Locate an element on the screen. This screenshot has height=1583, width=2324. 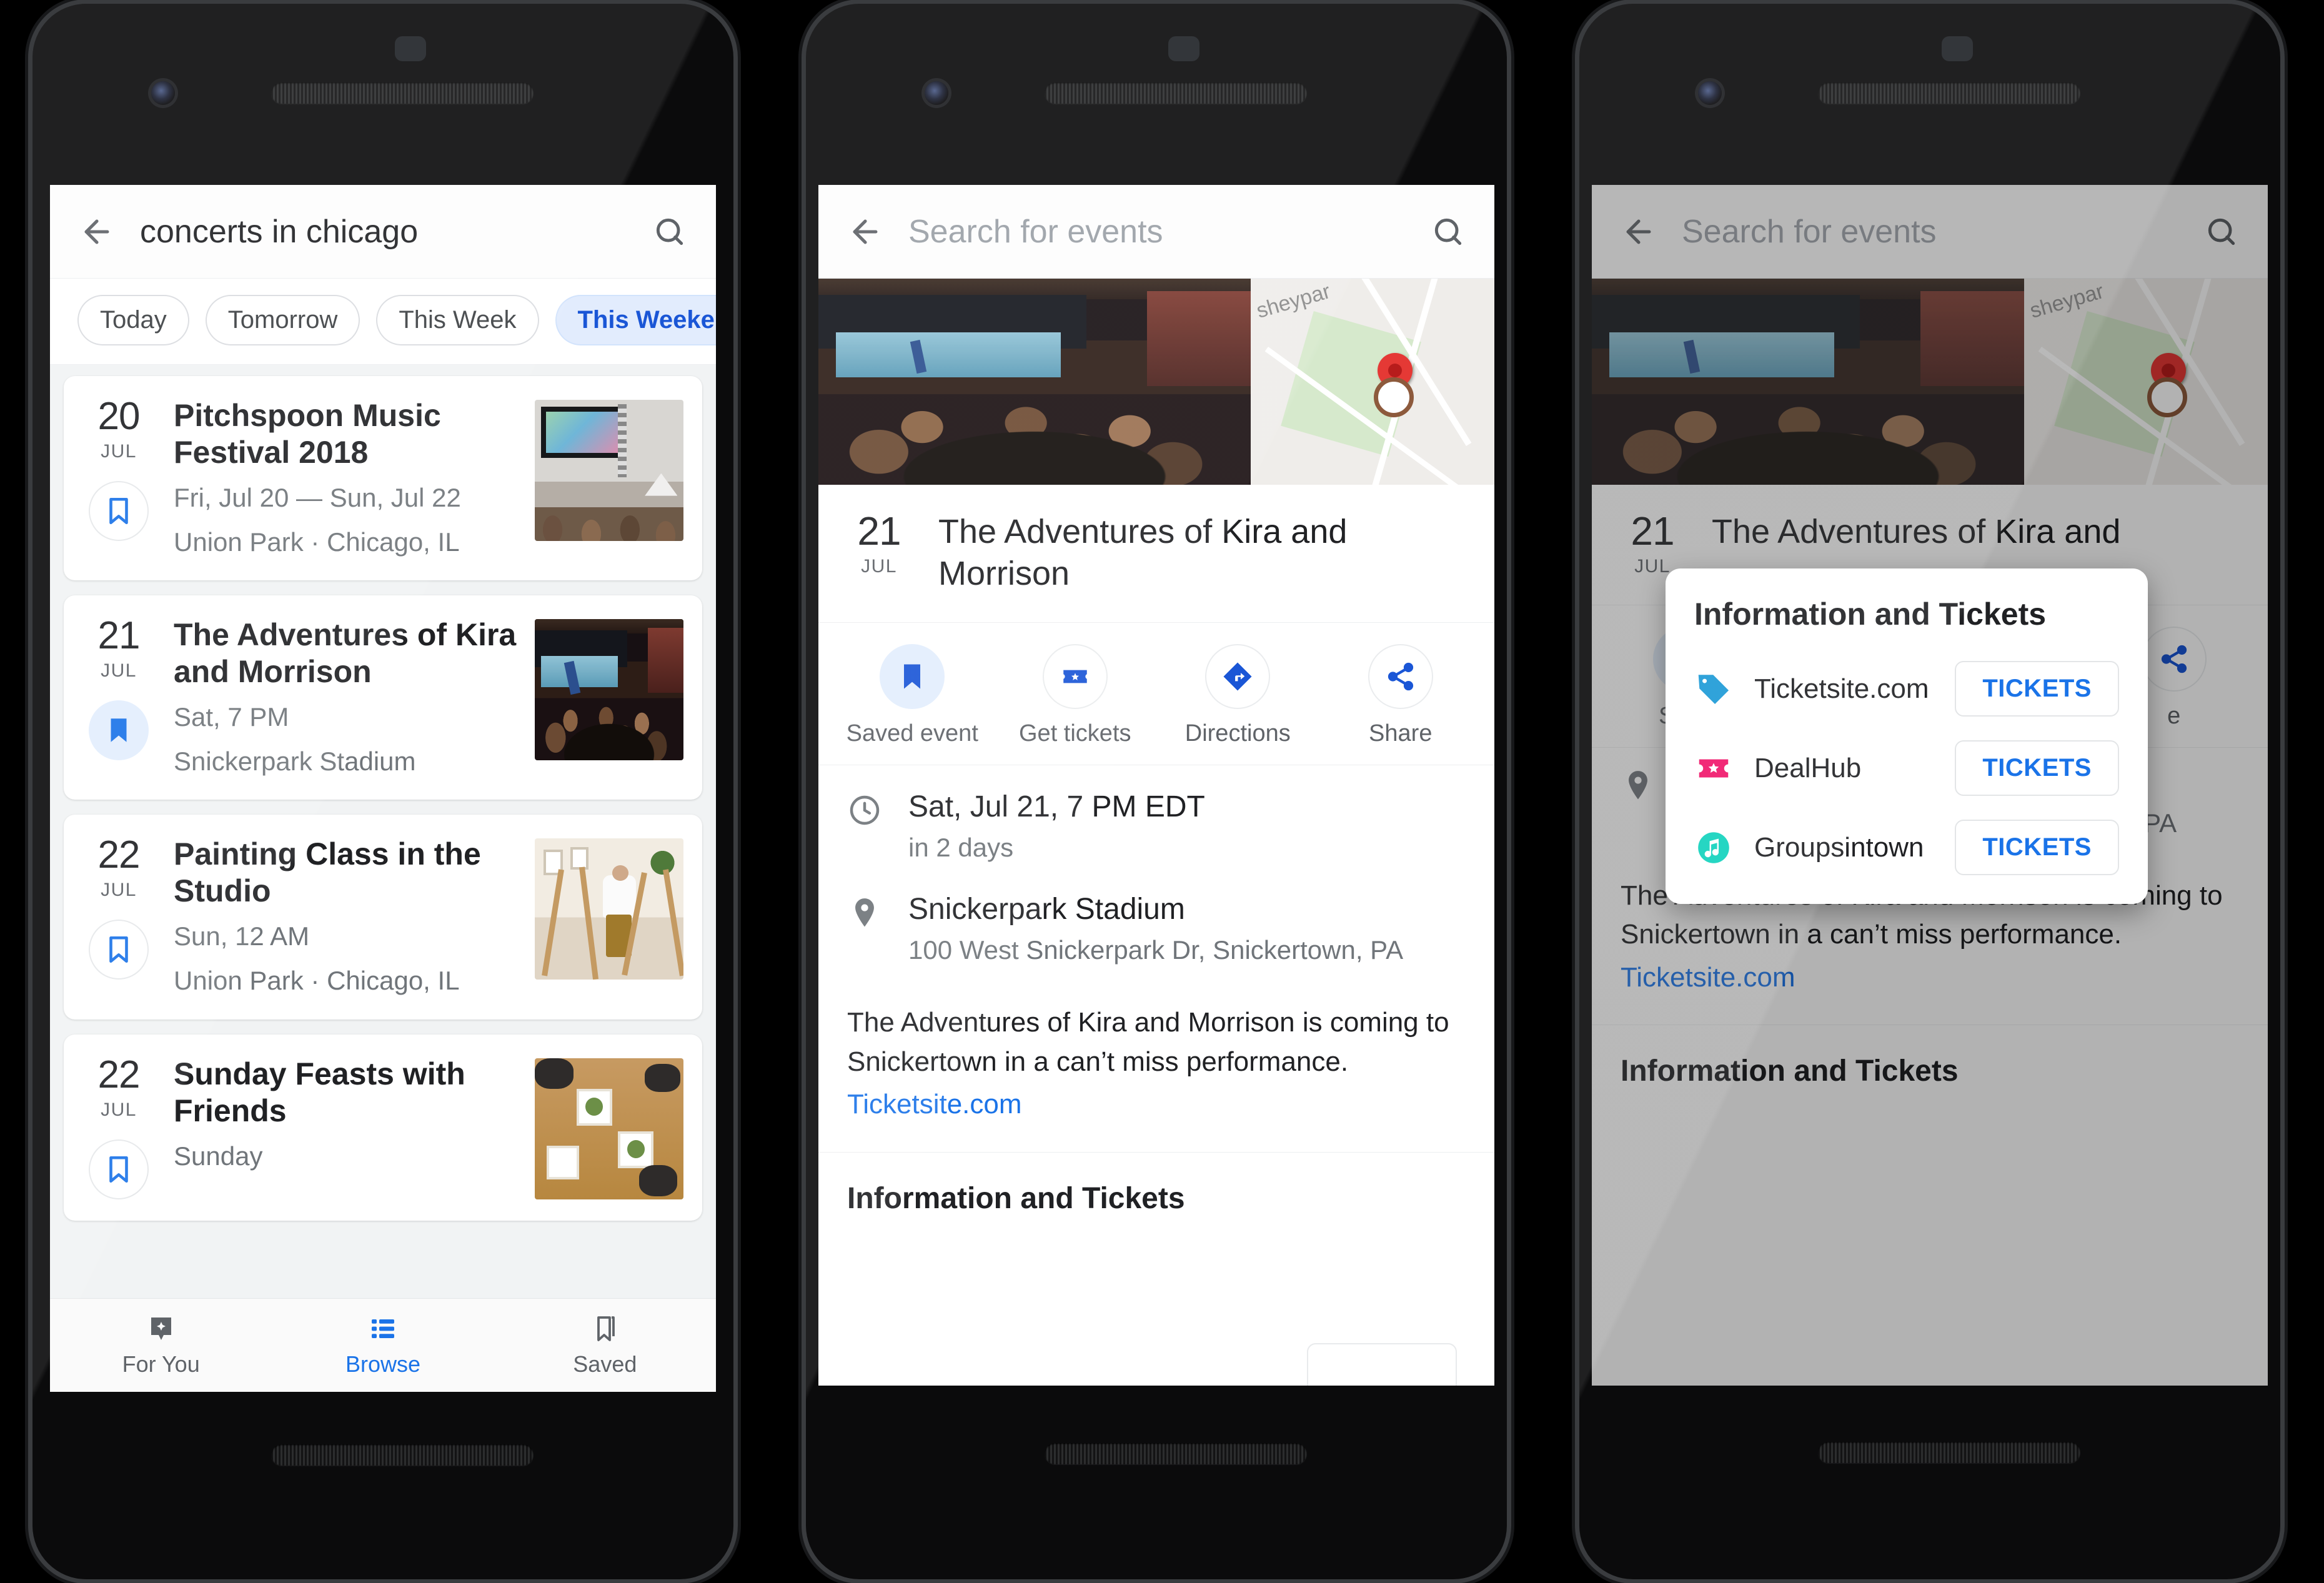
event-day: 22 is located at coordinates (119, 1074).